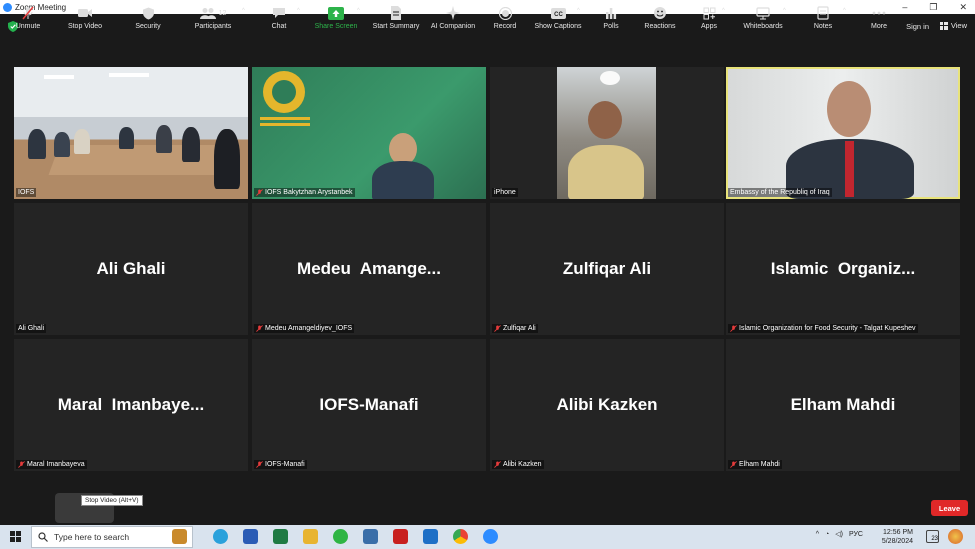  I want to click on participants-label: Participants, so click(213, 26).